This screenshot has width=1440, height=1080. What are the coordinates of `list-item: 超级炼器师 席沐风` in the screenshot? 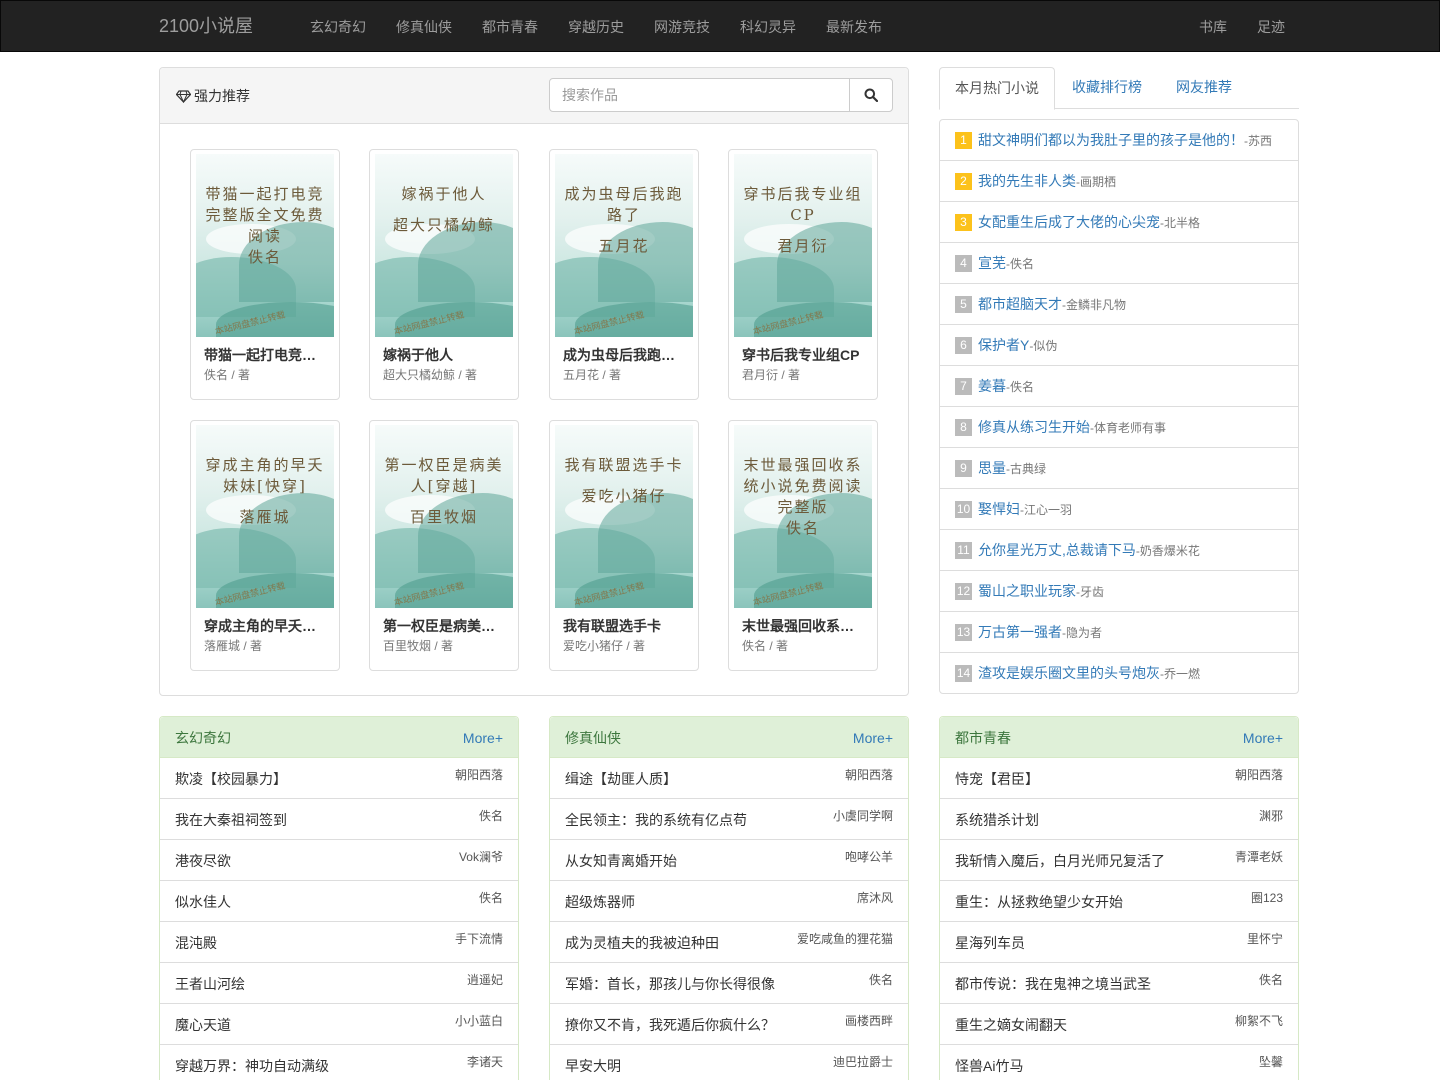 It's located at (729, 901).